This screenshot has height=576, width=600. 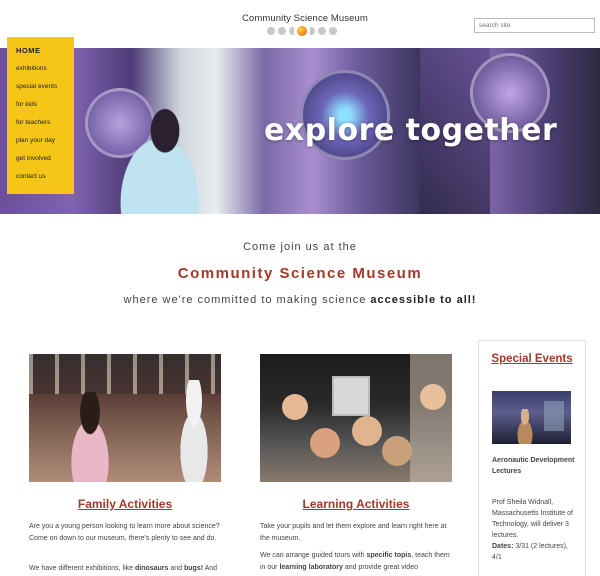 I want to click on logo-text: Community Science Museum, so click(x=305, y=18).